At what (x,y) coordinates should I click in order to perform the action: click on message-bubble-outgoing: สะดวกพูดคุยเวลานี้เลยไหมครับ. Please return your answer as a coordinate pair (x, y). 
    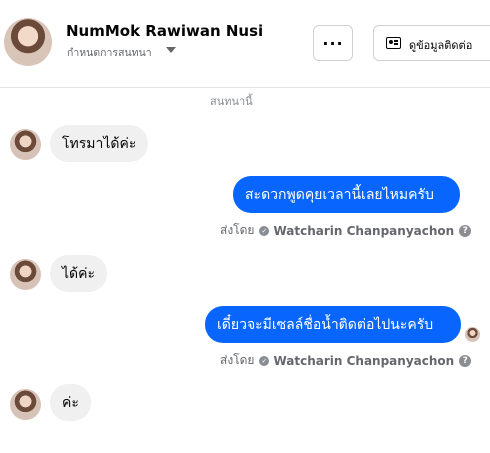
    Looking at the image, I should click on (346, 194).